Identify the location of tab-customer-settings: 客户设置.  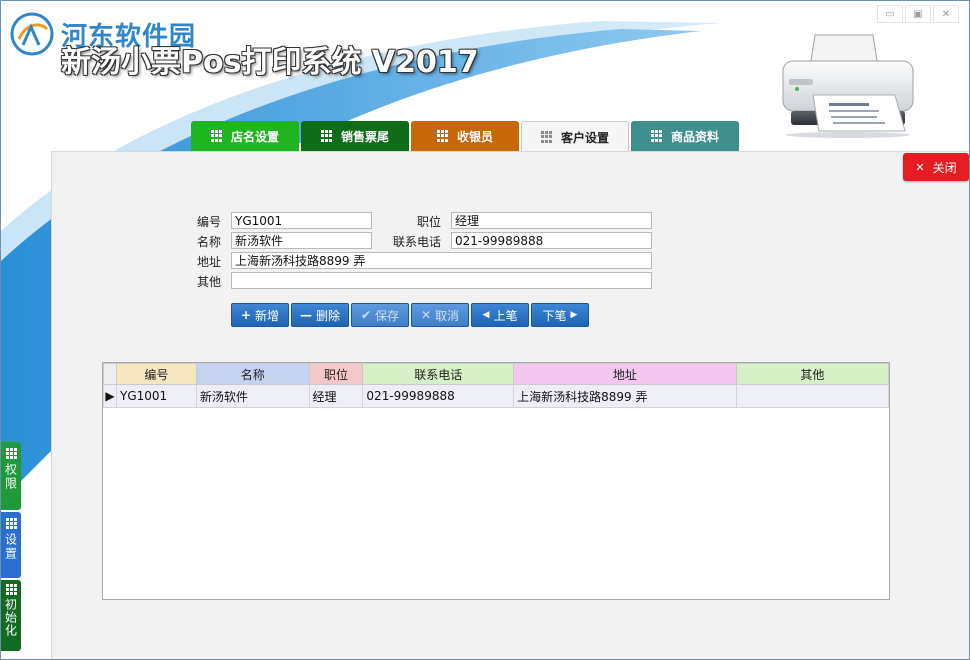
(575, 136).